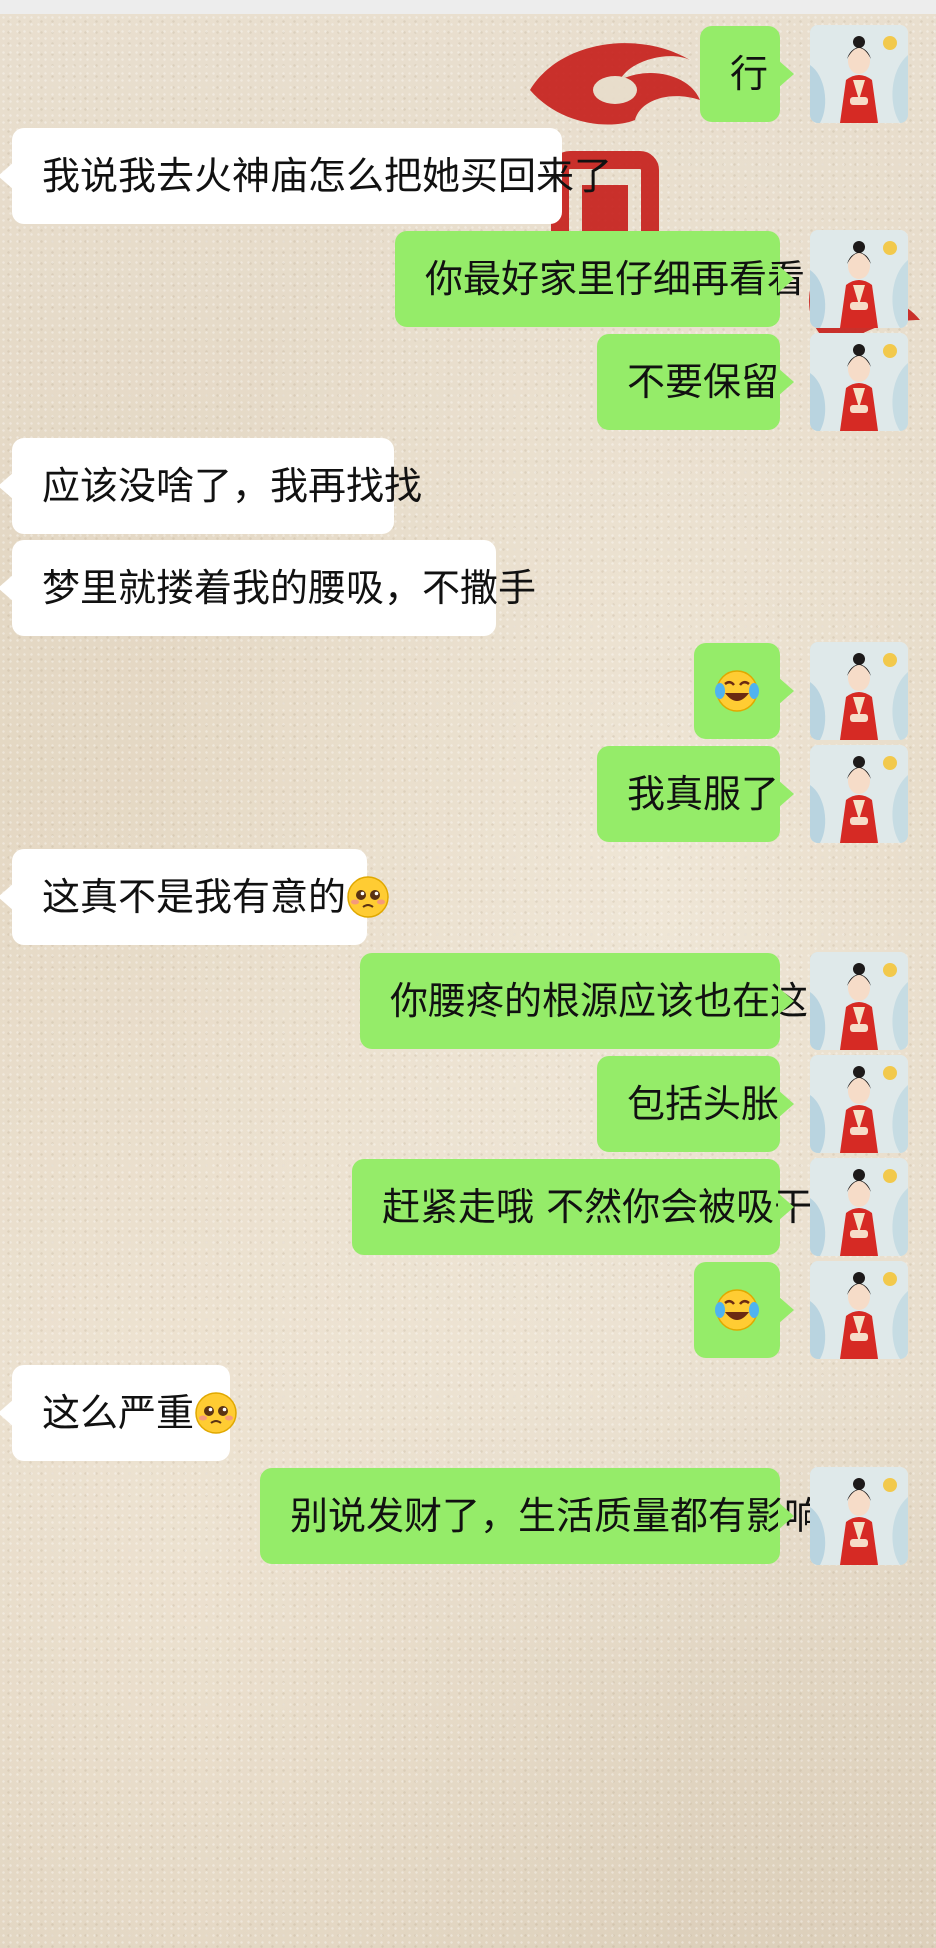 The width and height of the screenshot is (936, 1948). I want to click on message-row: 行, so click(468, 74).